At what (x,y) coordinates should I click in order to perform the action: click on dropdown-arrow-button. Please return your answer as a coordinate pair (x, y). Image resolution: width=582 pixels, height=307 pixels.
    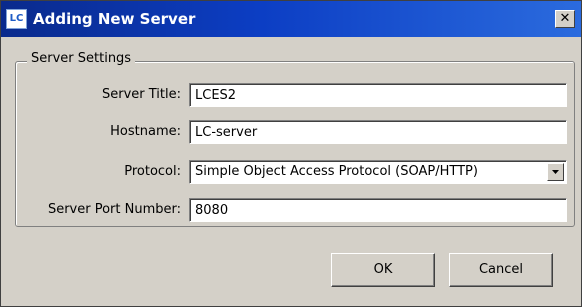
    Looking at the image, I should click on (555, 172).